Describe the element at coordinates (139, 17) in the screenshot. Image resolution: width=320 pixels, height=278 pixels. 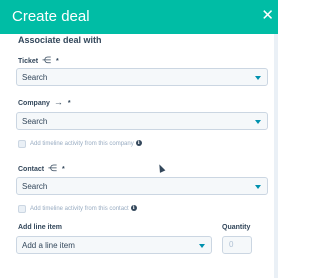
I see `dialog-header: Create deal ✕` at that location.